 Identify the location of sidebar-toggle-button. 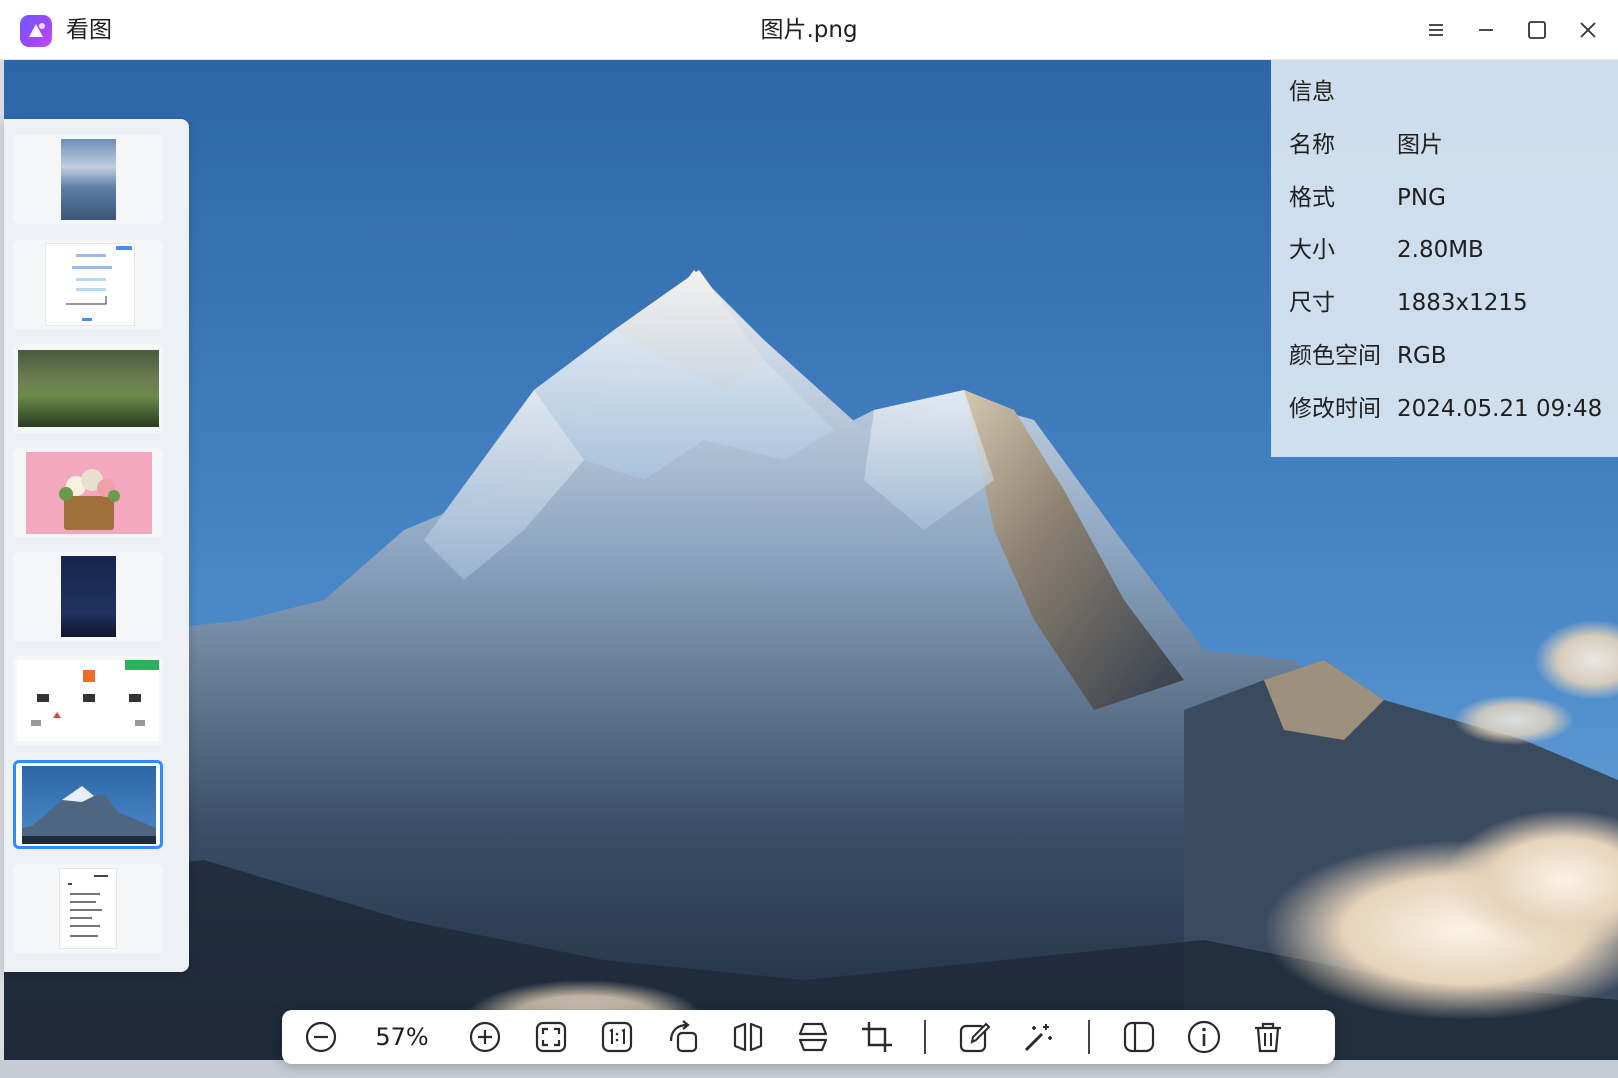
(1139, 1037).